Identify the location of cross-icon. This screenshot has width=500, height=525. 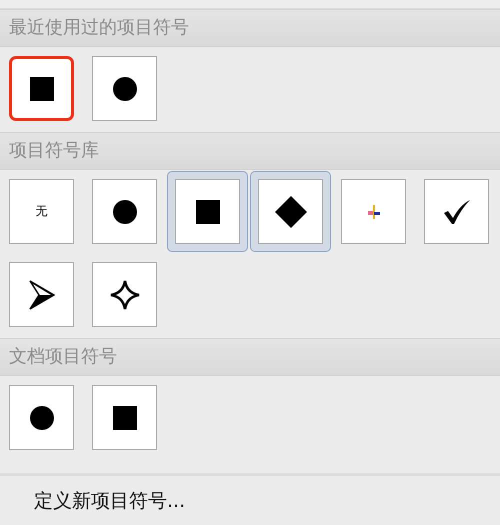
(374, 211).